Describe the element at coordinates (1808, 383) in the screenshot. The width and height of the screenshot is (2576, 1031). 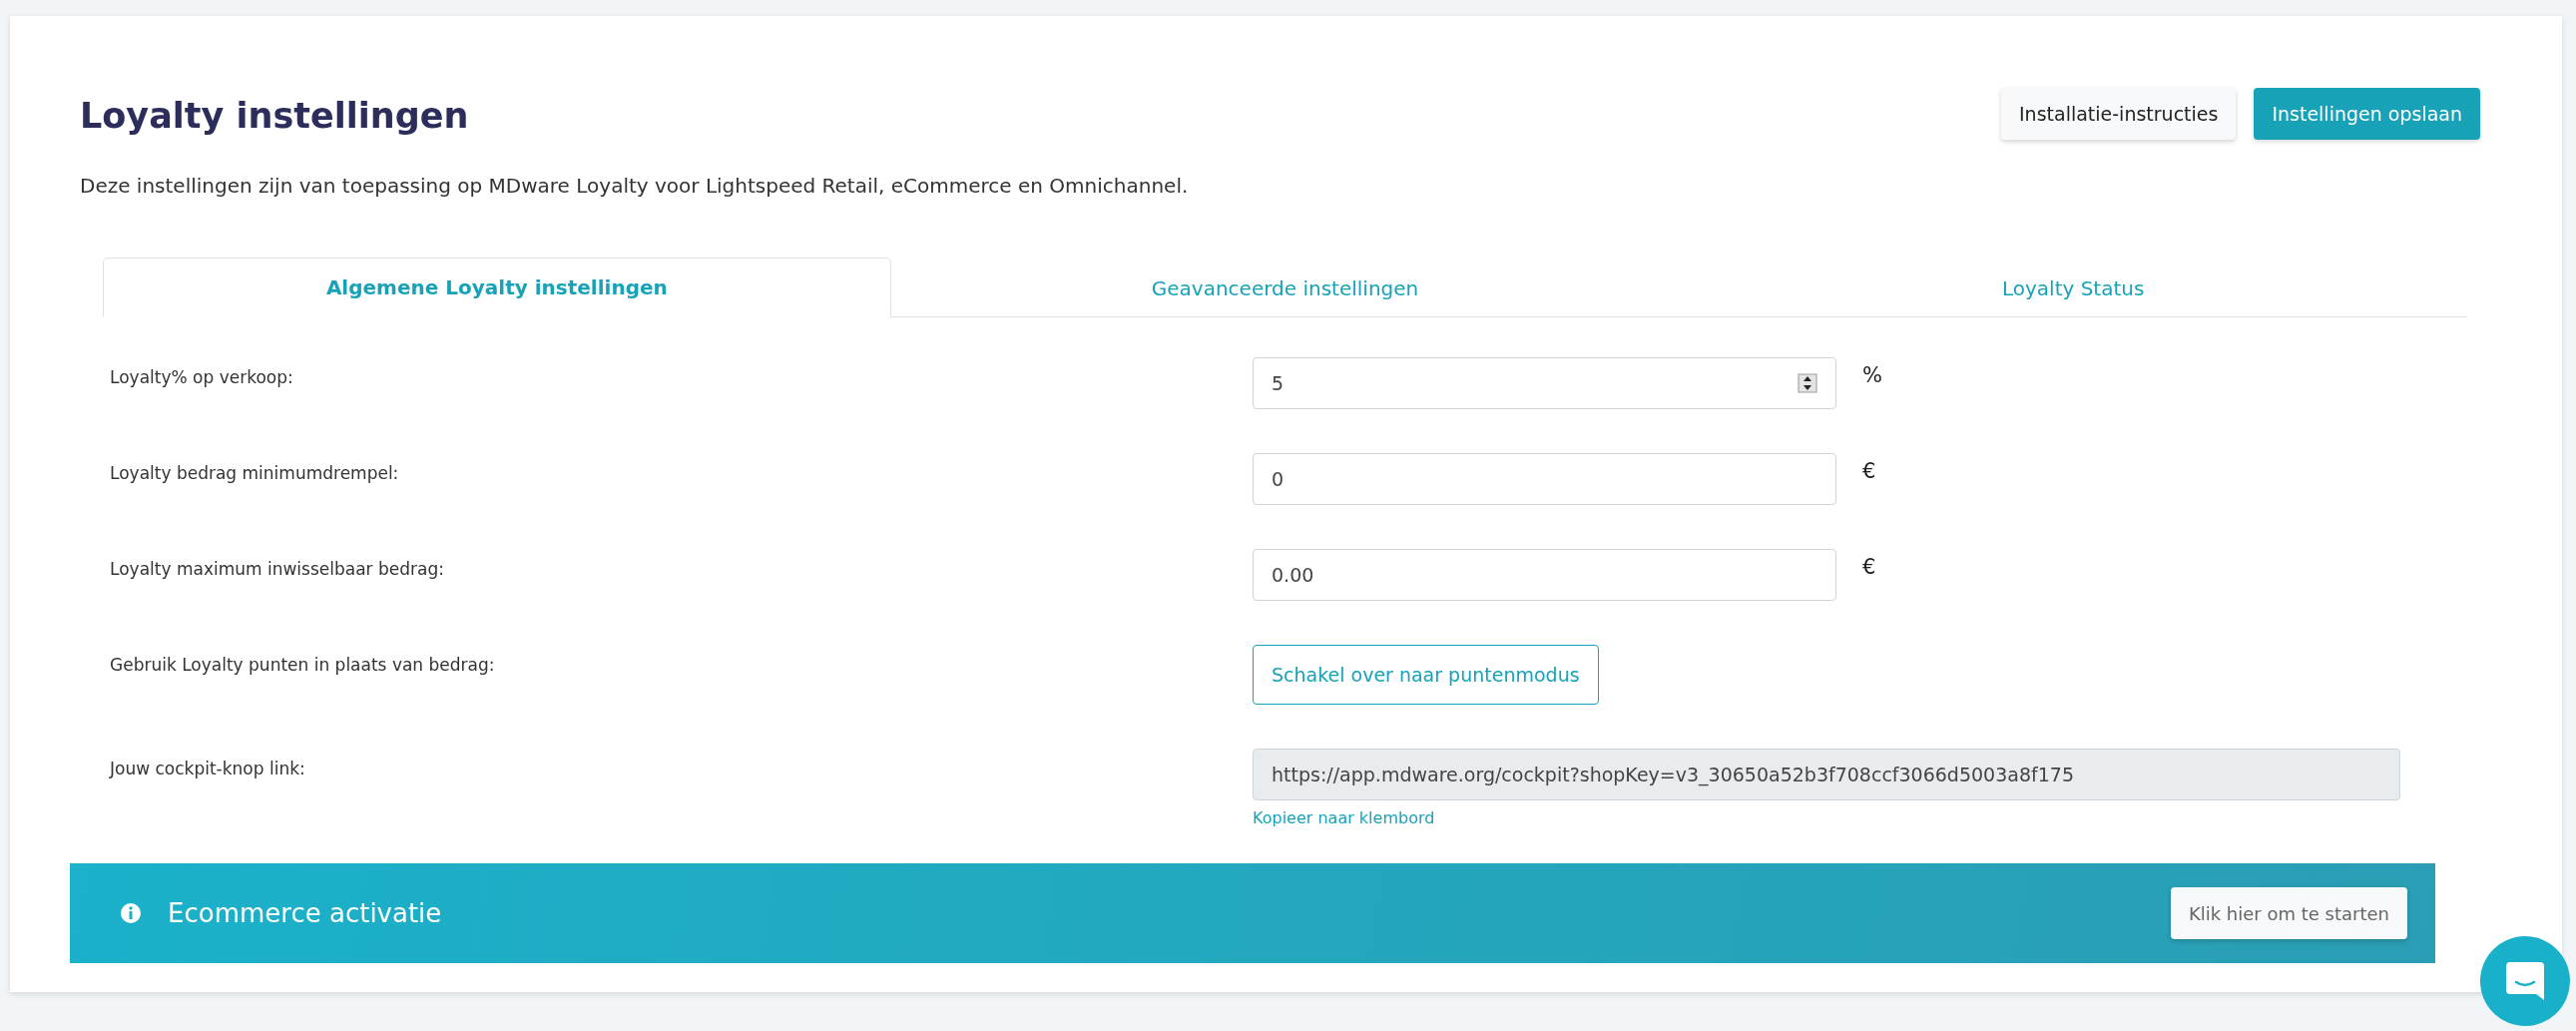
I see `spinner-arrows-icon` at that location.